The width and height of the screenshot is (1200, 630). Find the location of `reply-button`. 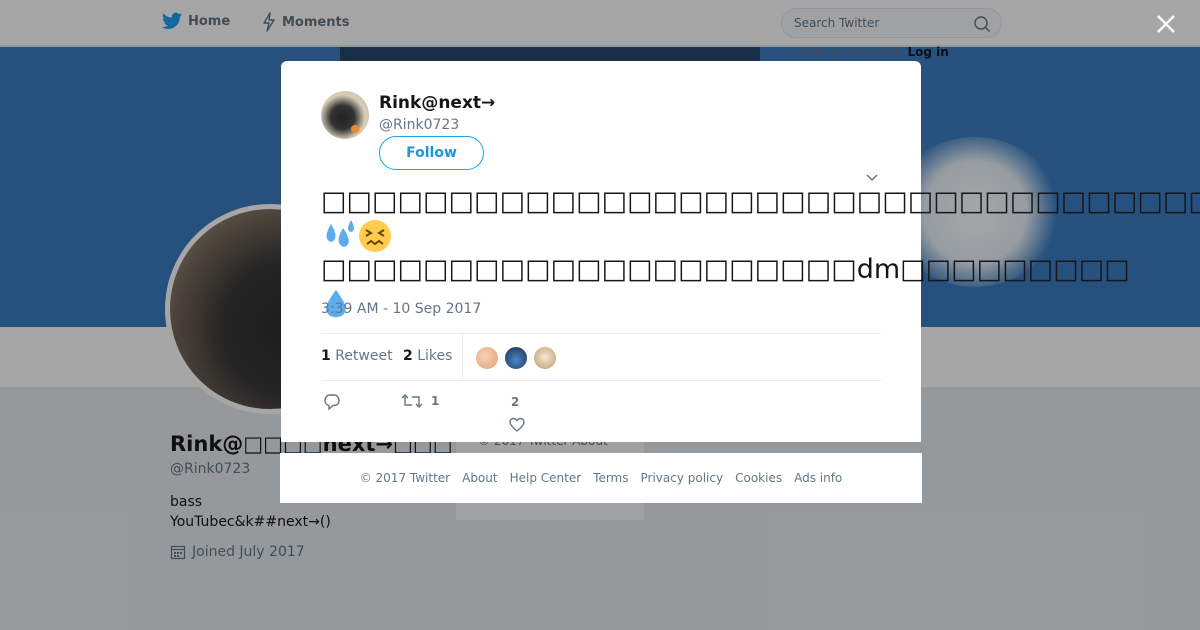

reply-button is located at coordinates (332, 402).